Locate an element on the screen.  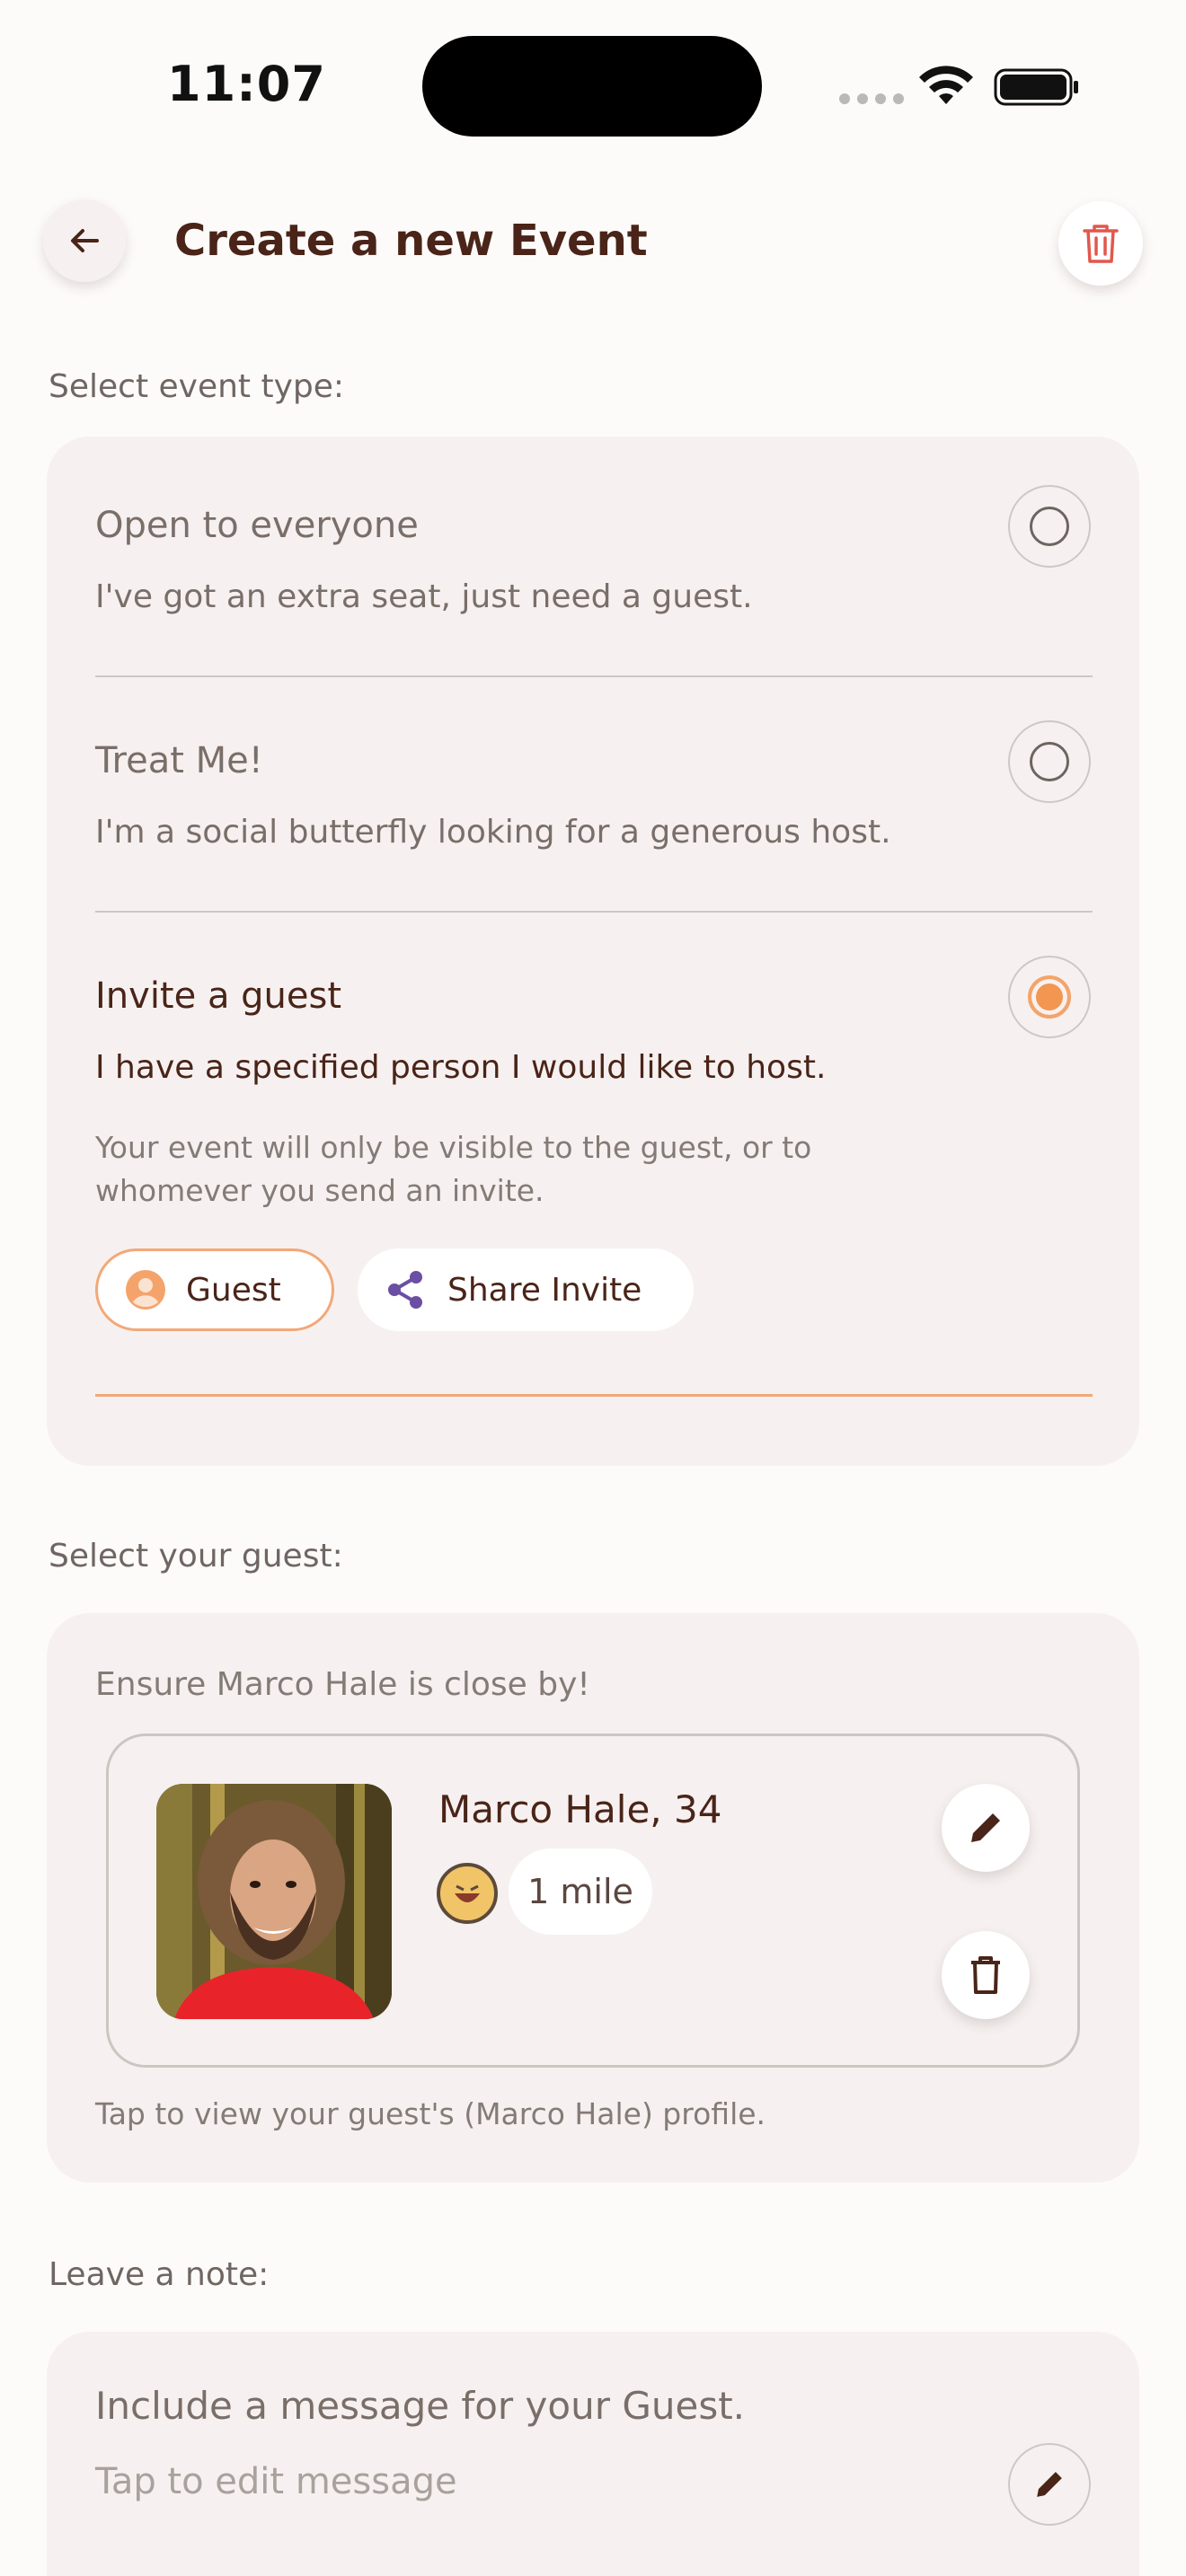
share-invite-chip: Share Invite is located at coordinates (526, 1289).